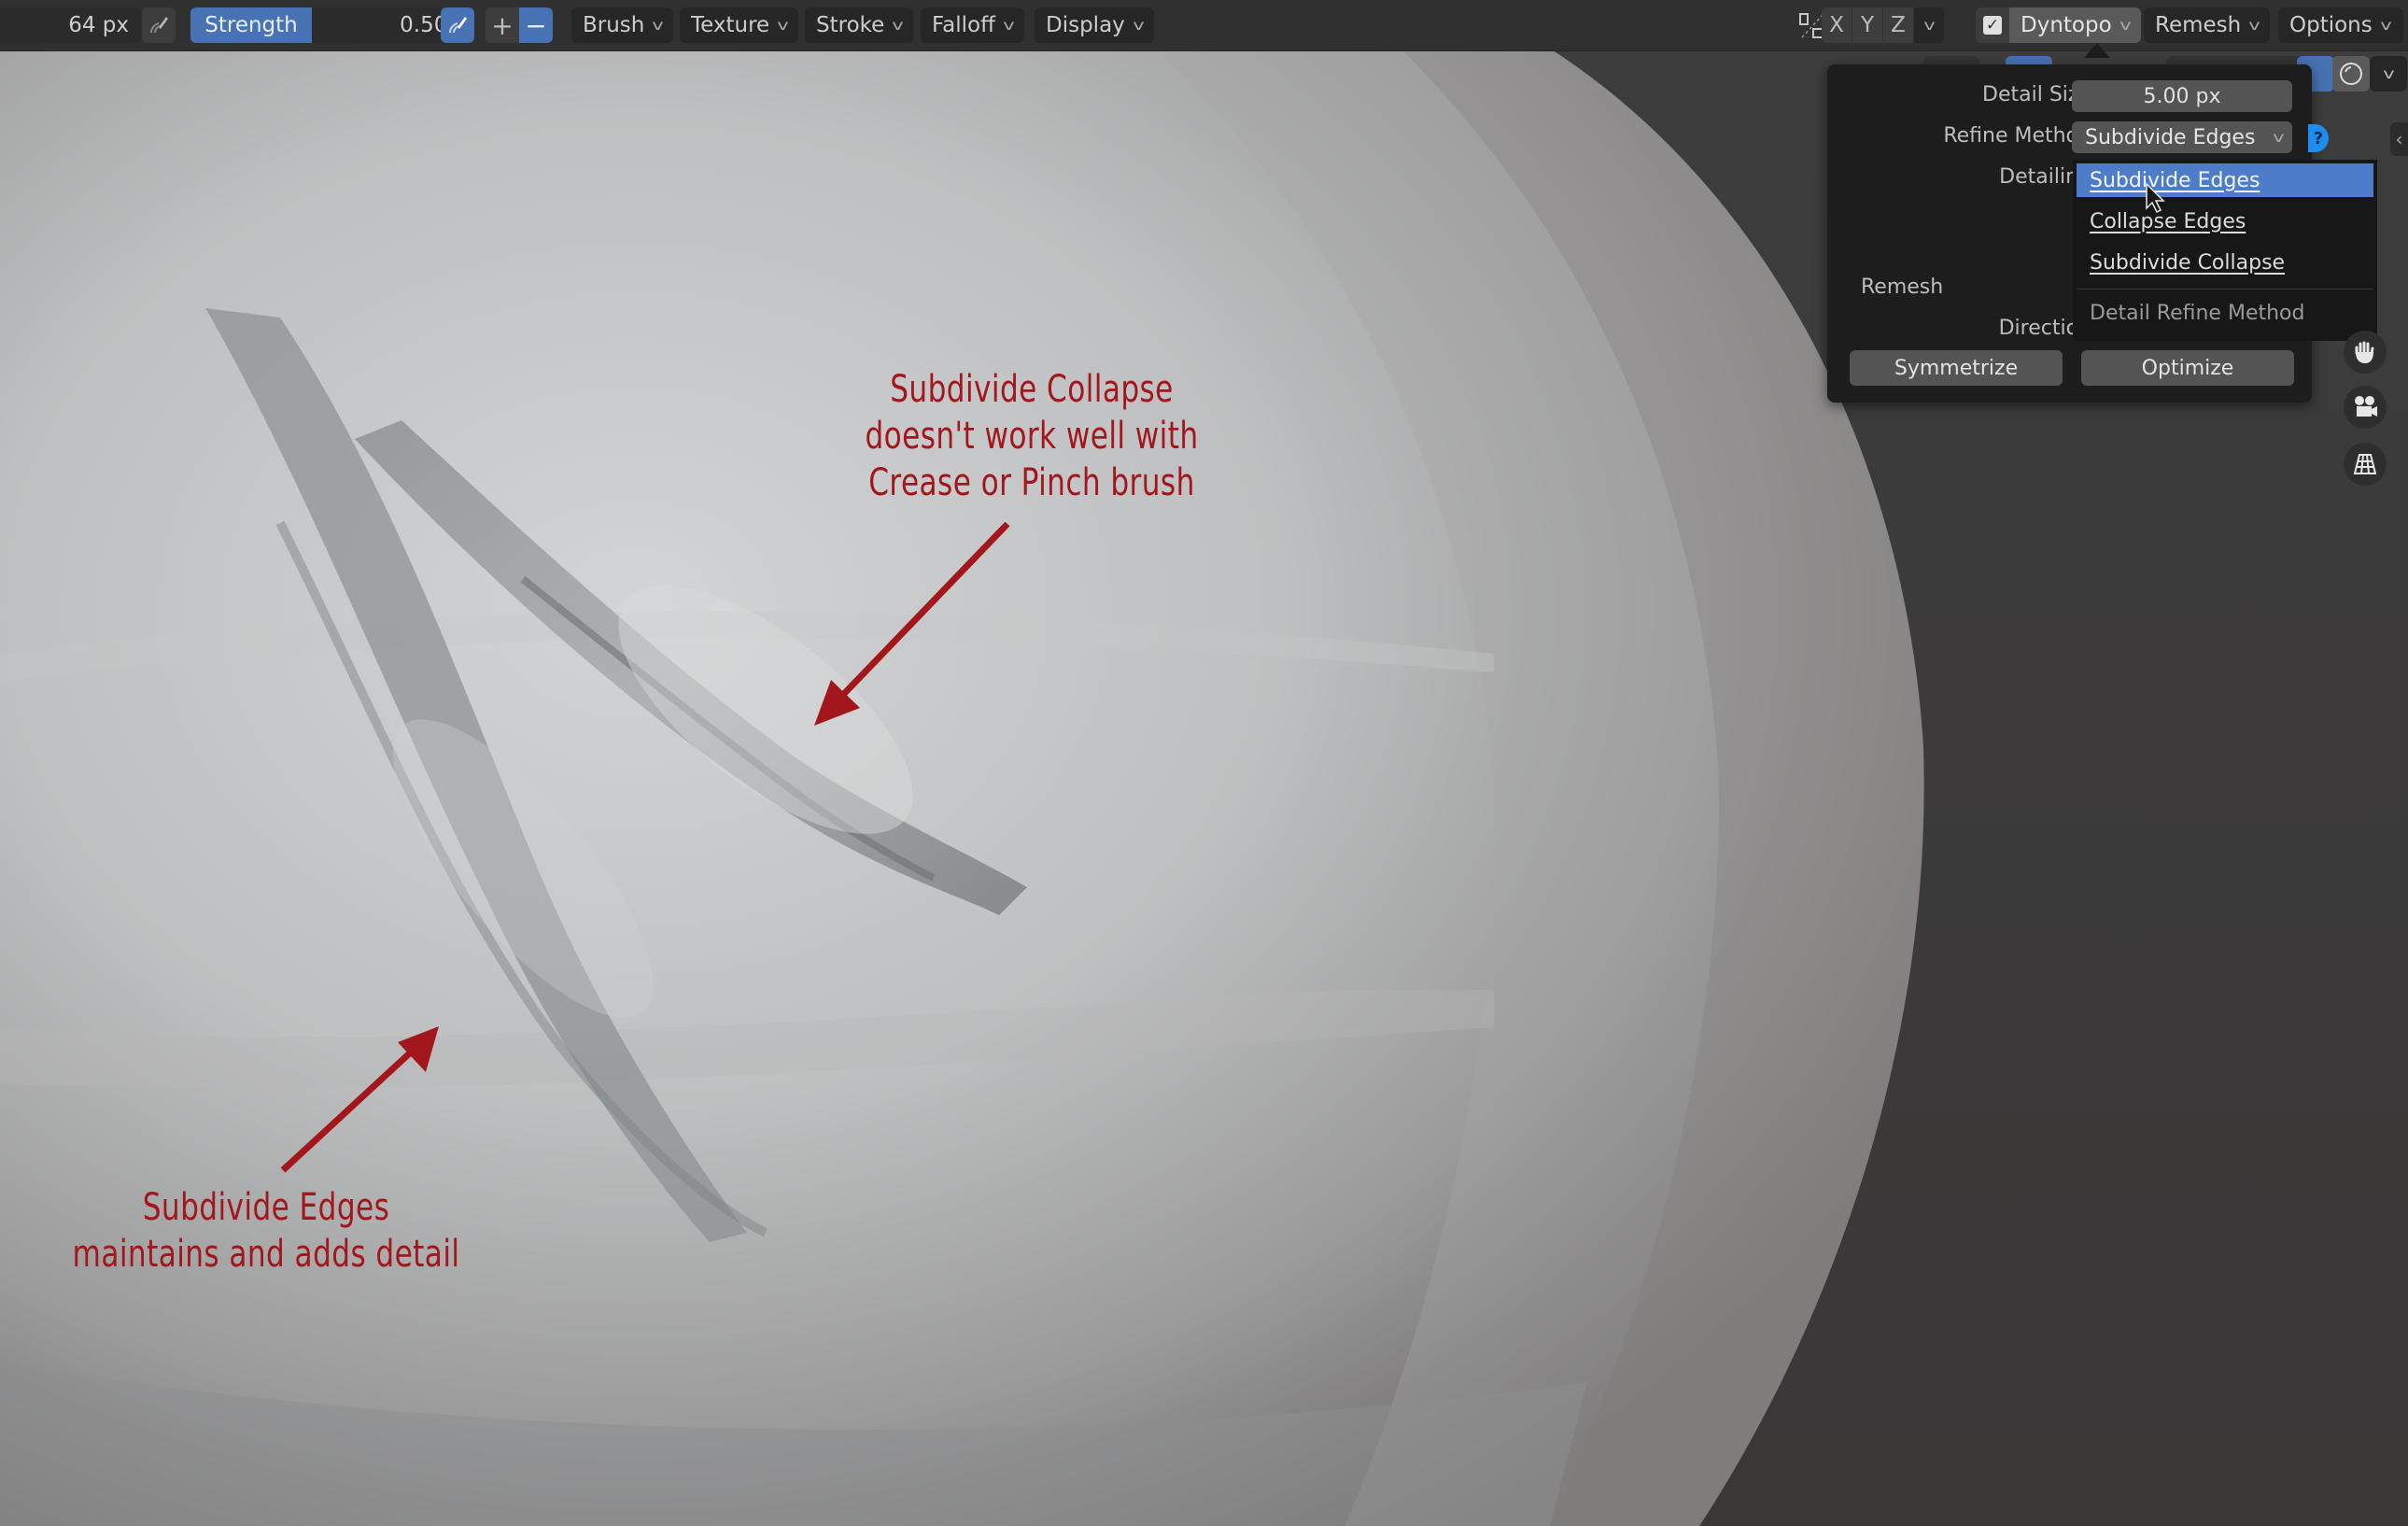  I want to click on menu-label: Texture, so click(731, 25).